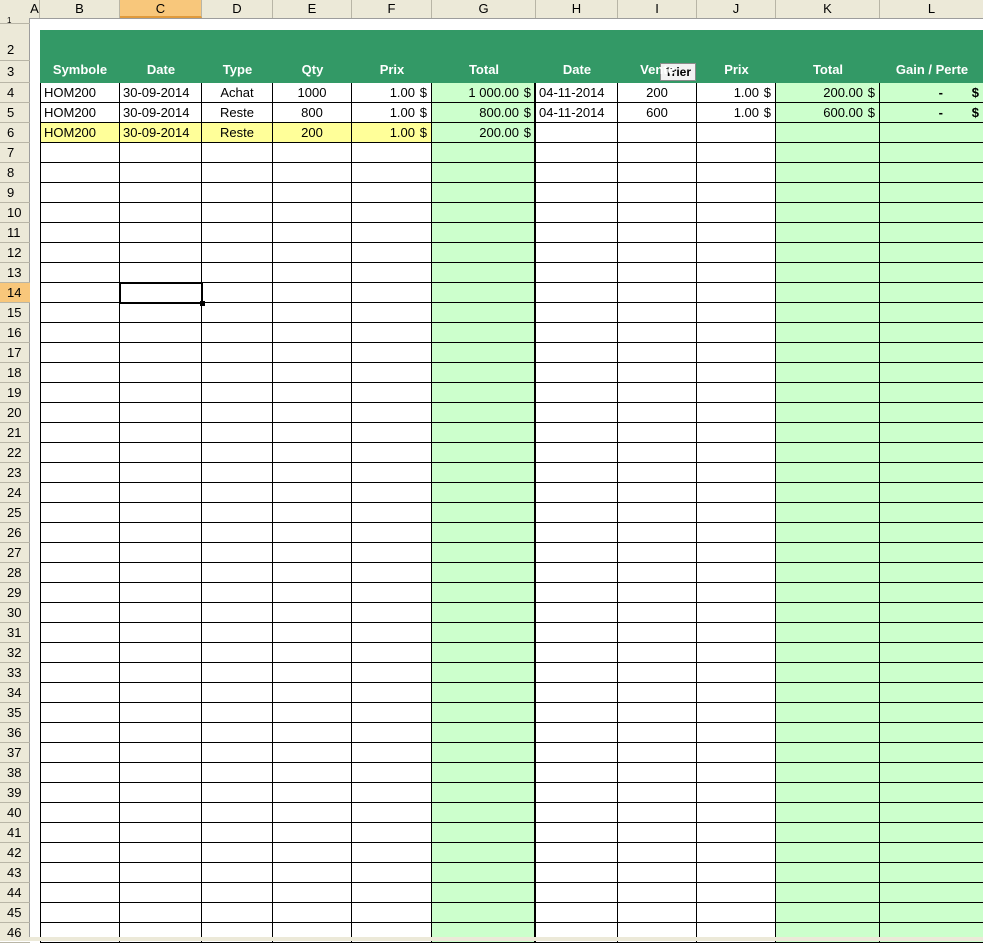 This screenshot has width=983, height=943. I want to click on row-header-16: 16, so click(15, 333).